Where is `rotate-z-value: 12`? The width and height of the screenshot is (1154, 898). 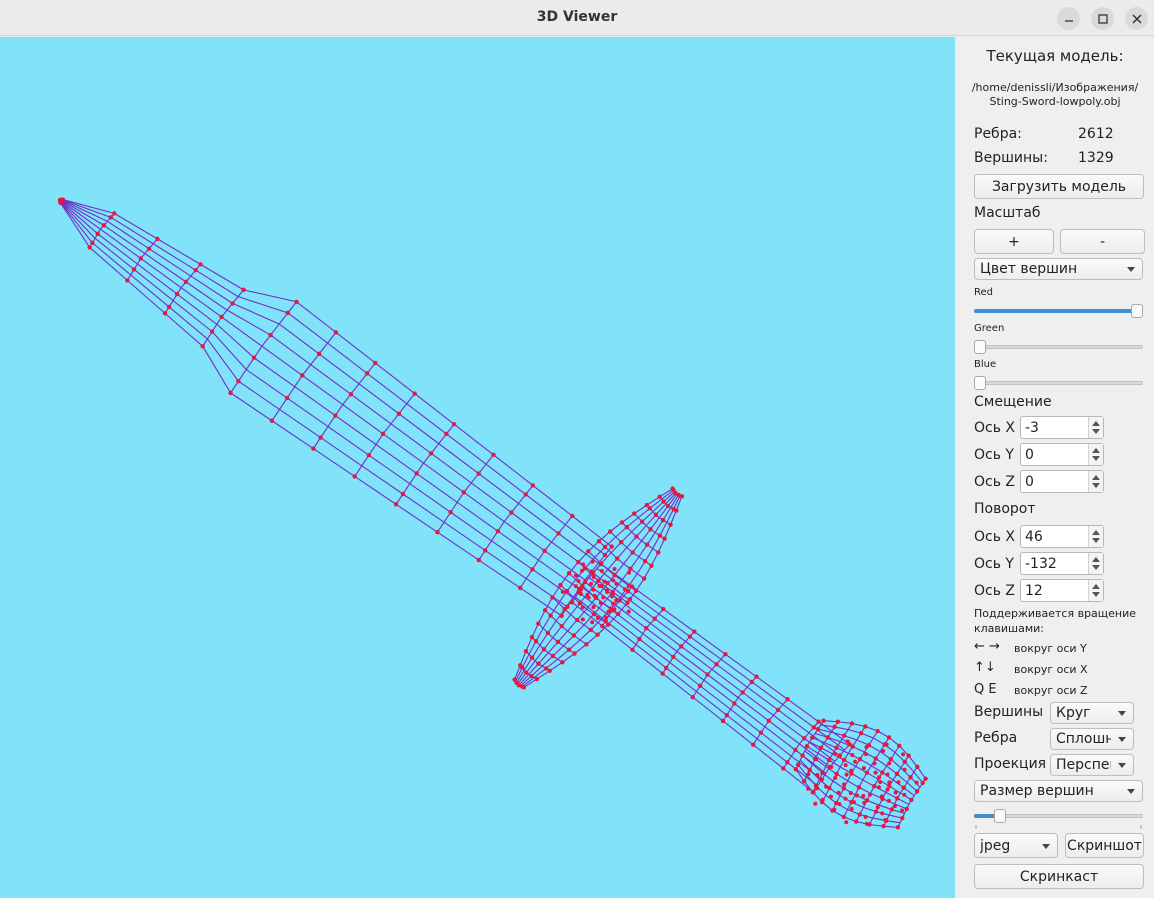 rotate-z-value: 12 is located at coordinates (1034, 590).